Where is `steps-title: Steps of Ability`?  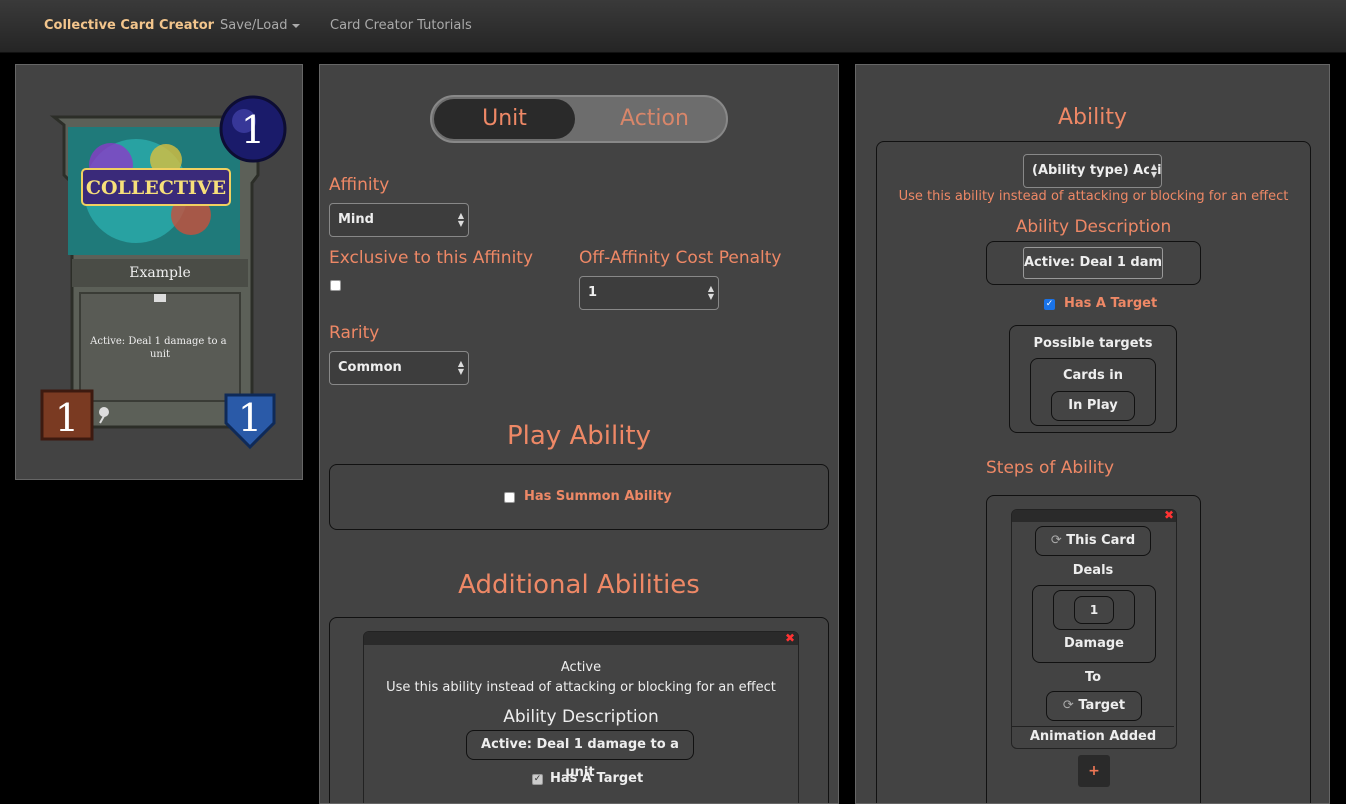 steps-title: Steps of Ability is located at coordinates (1050, 468).